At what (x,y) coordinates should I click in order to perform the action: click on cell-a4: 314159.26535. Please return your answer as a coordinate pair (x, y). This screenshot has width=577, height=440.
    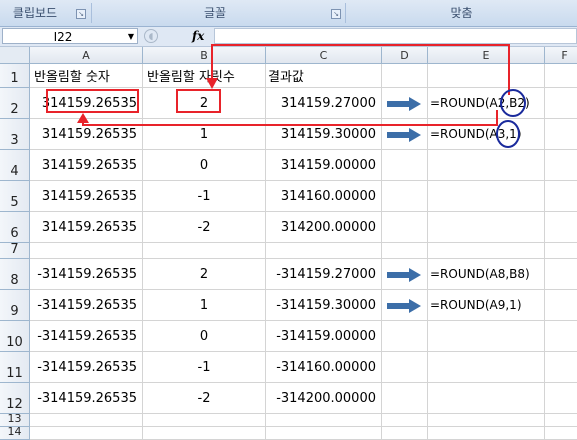
    Looking at the image, I should click on (86, 165).